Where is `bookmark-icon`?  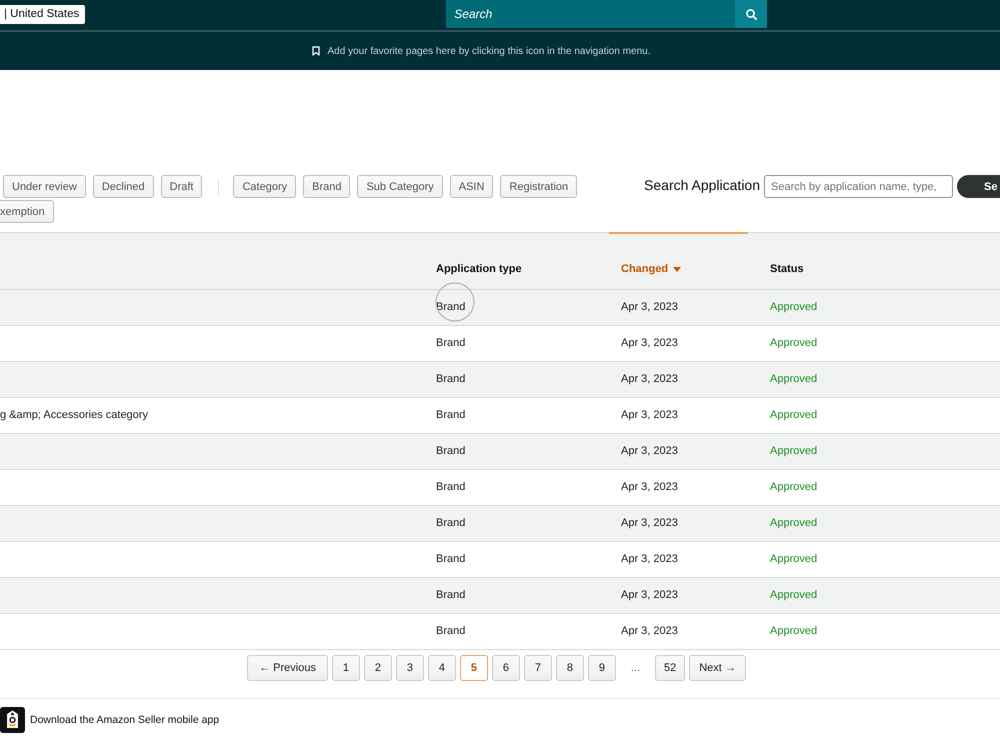
bookmark-icon is located at coordinates (316, 51).